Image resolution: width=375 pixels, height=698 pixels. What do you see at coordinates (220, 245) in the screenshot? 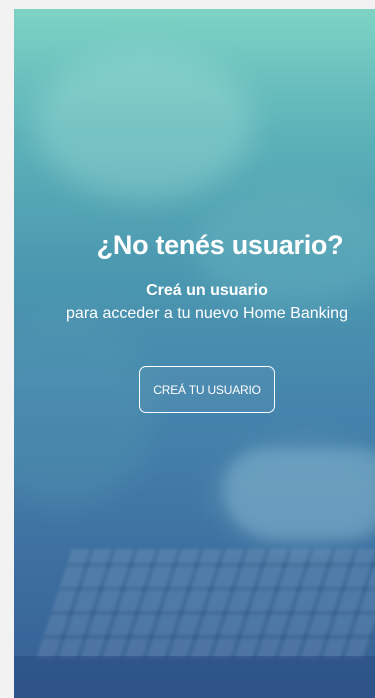
I see `page-title: ¿No tenés usuario?` at bounding box center [220, 245].